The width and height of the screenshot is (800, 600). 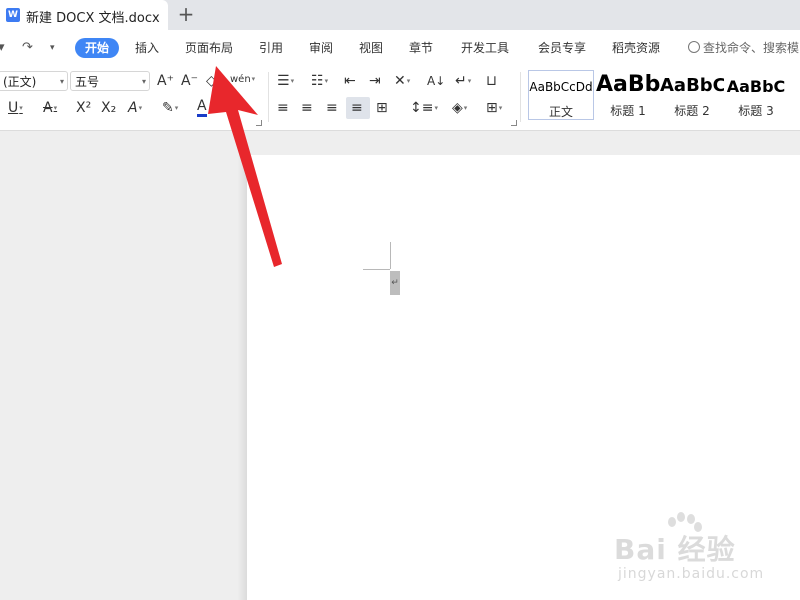 I want to click on borders-glyph: ⊞, so click(x=492, y=108).